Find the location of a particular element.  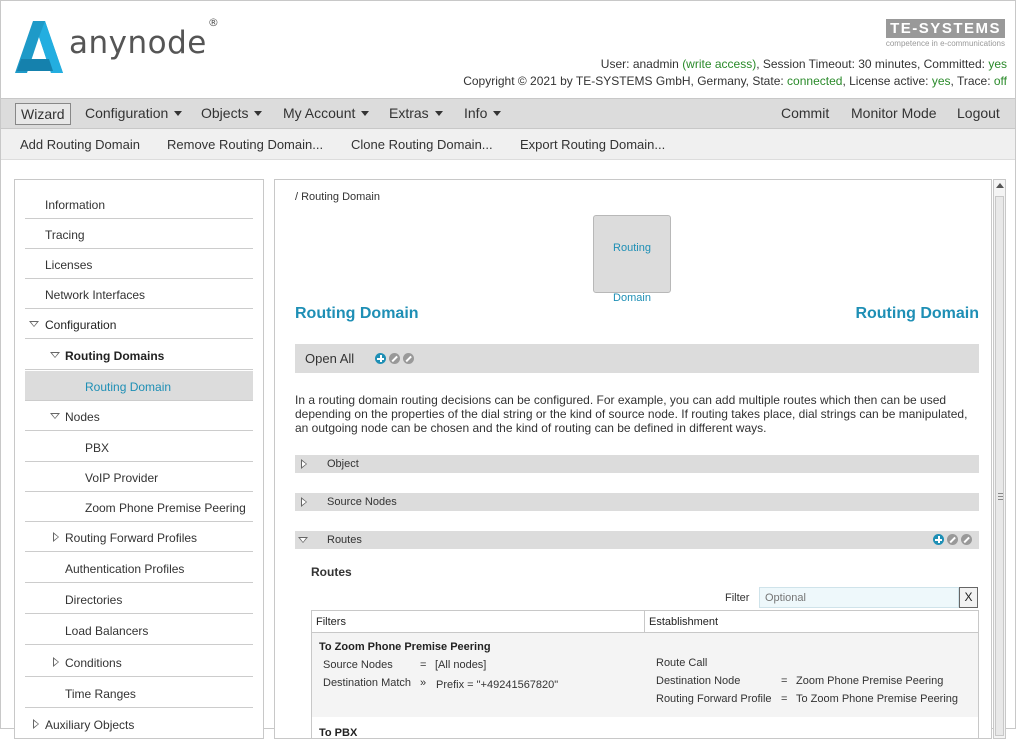

trace-status: off is located at coordinates (1000, 81).